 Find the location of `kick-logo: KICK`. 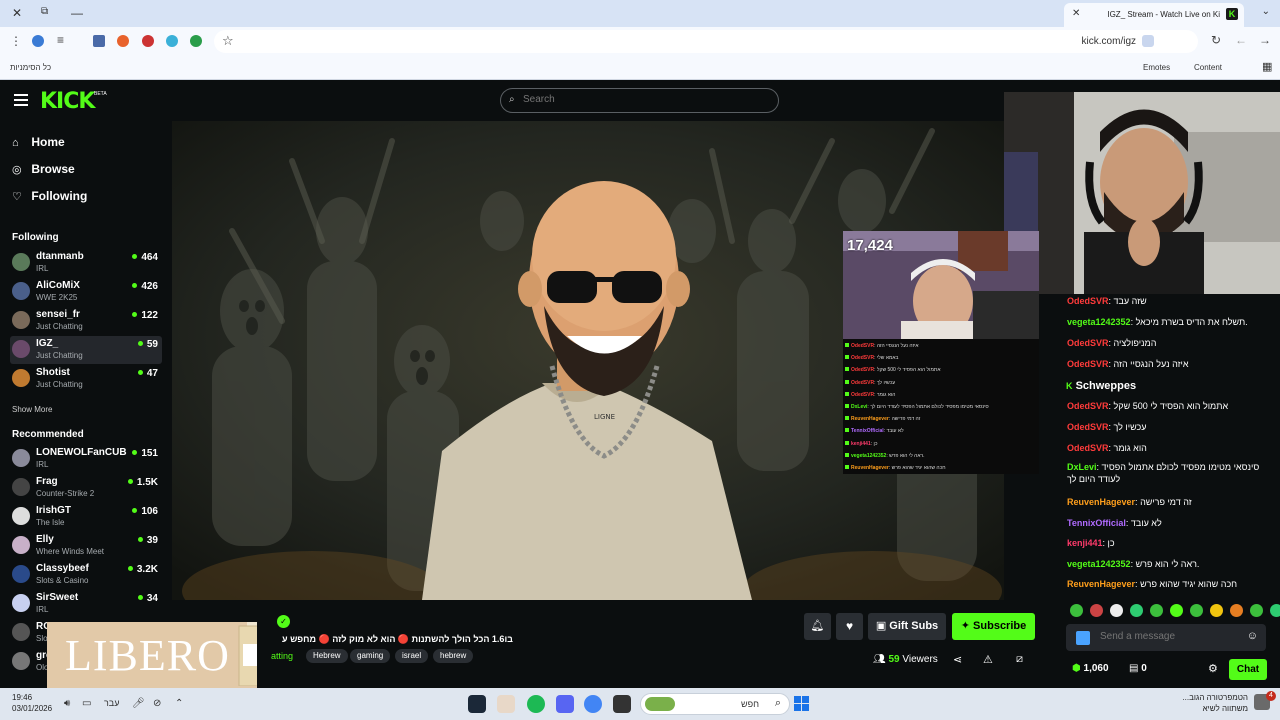

kick-logo: KICK is located at coordinates (67, 101).